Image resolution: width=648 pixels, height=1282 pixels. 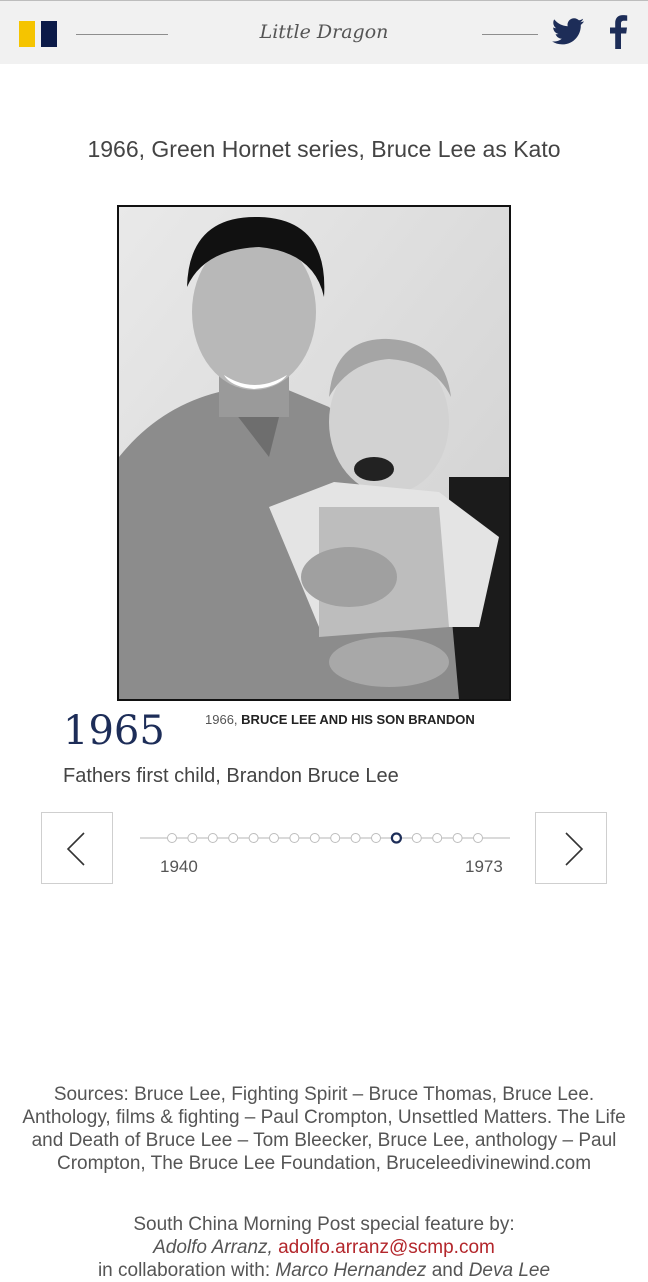 I want to click on collaborator-2: Deva Lee, so click(x=509, y=1270).